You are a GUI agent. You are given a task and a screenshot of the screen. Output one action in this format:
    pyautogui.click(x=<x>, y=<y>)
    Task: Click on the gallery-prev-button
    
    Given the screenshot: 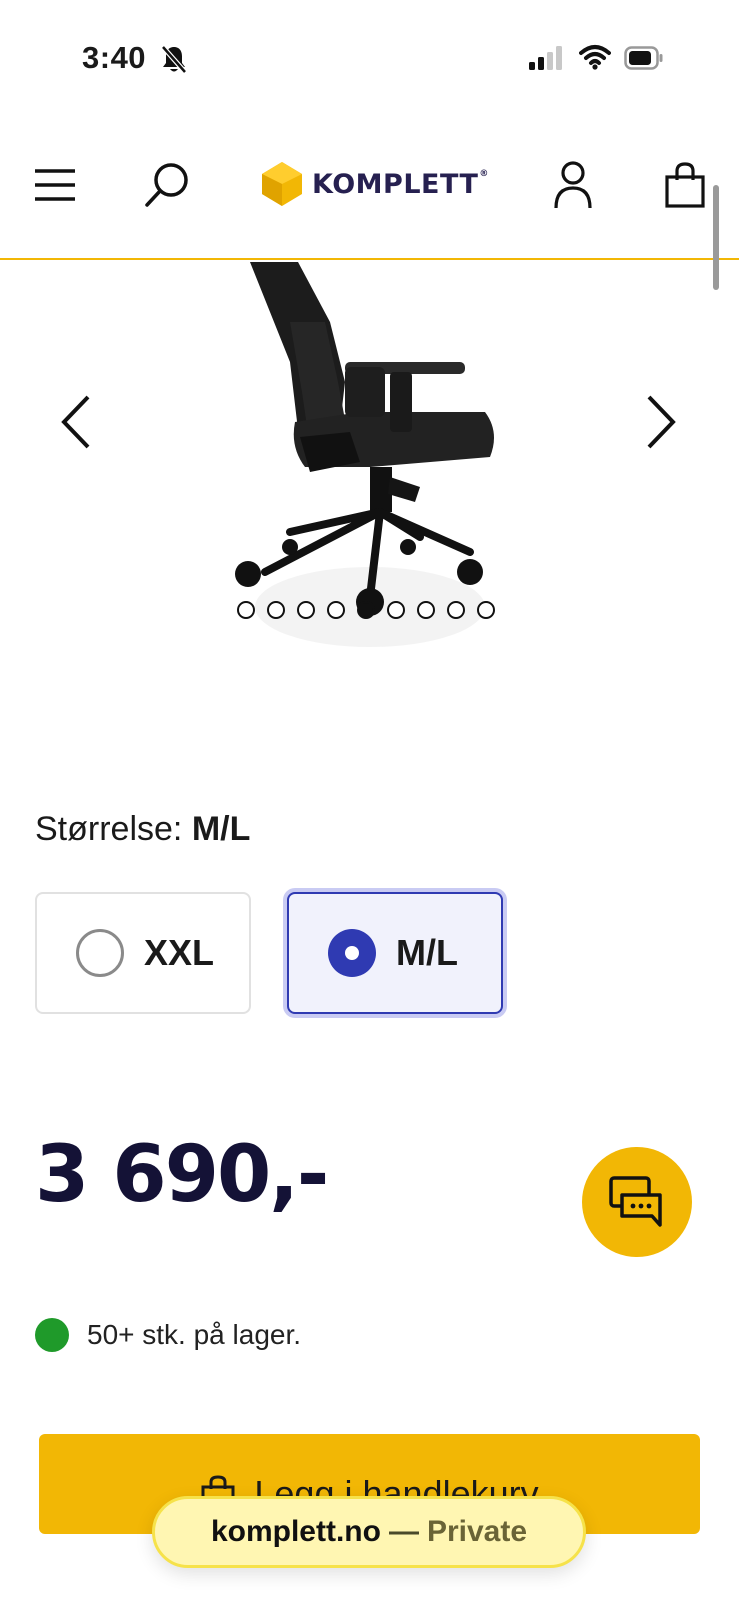 What is the action you would take?
    pyautogui.click(x=75, y=422)
    